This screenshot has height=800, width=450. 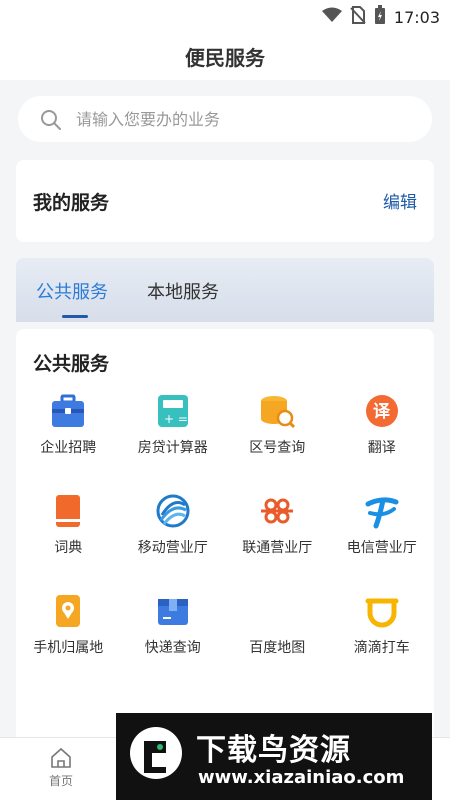 What do you see at coordinates (156, 753) in the screenshot?
I see `bird-logo-icon` at bounding box center [156, 753].